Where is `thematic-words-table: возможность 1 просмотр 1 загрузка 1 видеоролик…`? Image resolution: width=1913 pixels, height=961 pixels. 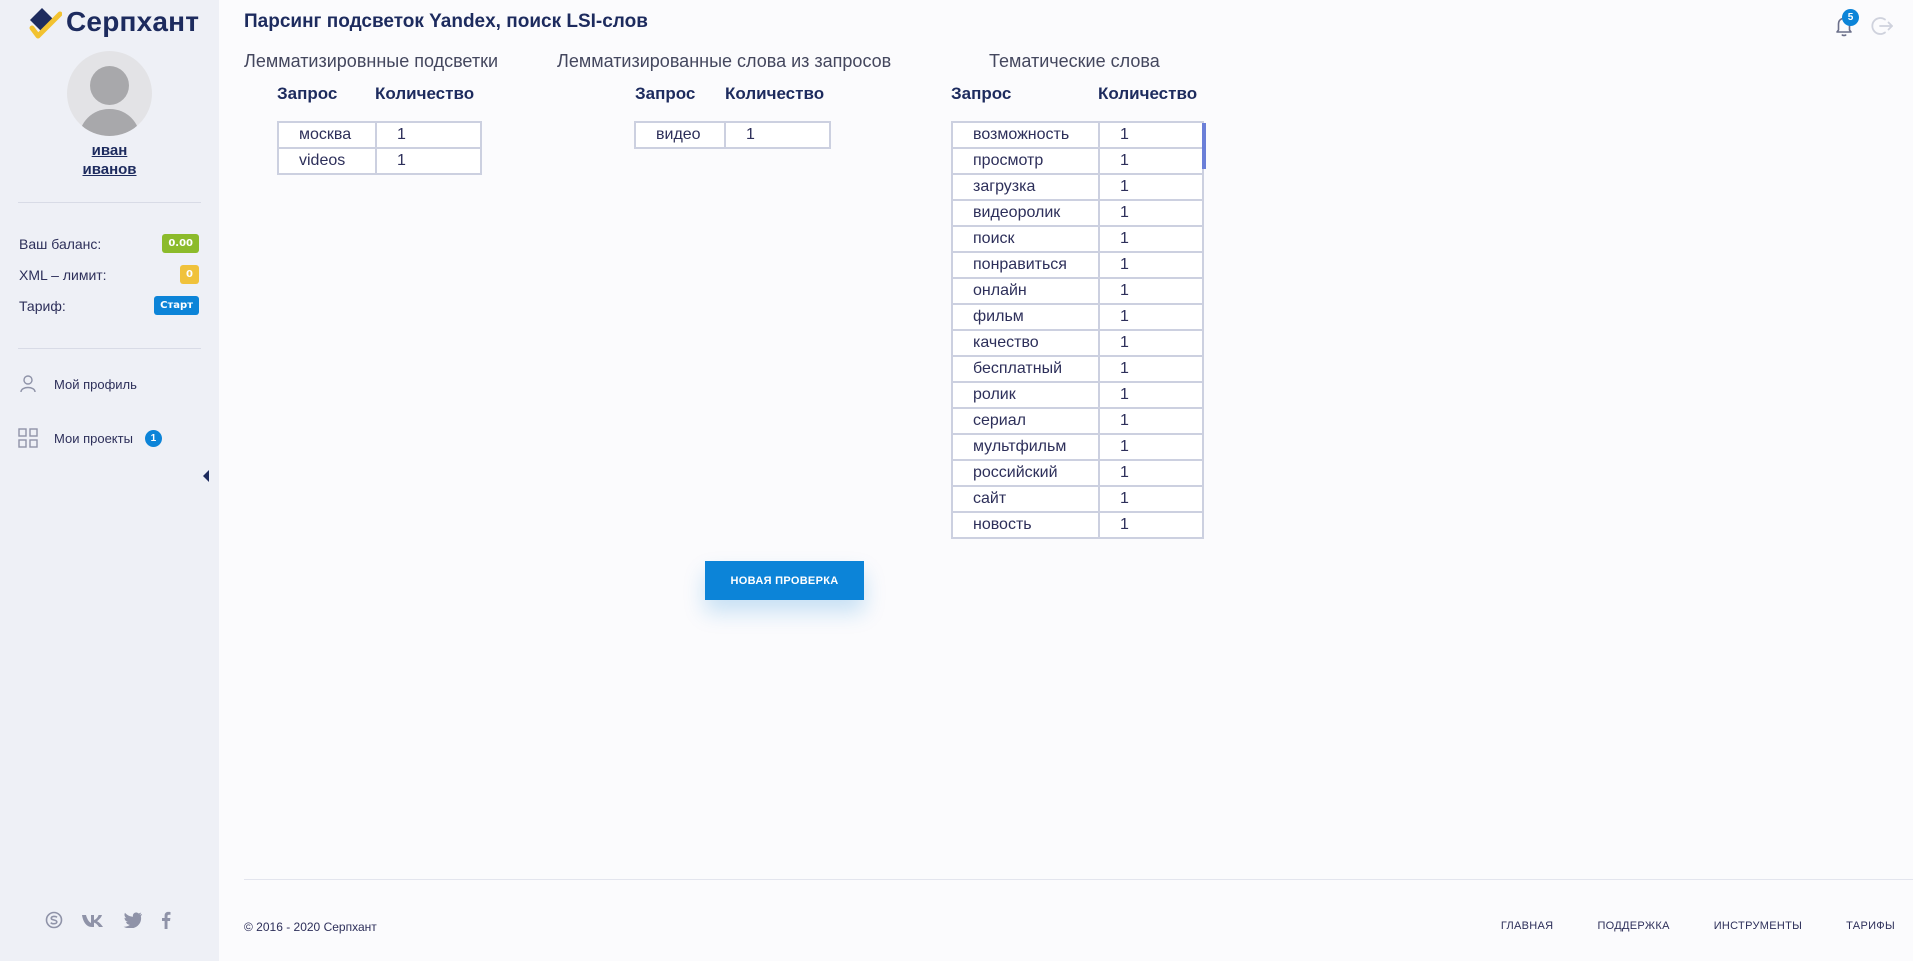
thematic-words-table: возможность 1 просмотр 1 загрузка 1 видеоролик… is located at coordinates (1077, 330).